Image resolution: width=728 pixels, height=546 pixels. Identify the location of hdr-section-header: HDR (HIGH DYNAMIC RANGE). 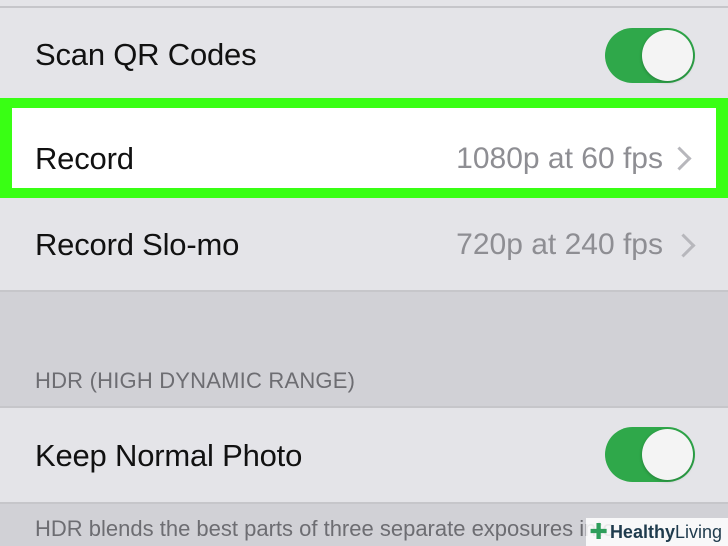
(195, 380).